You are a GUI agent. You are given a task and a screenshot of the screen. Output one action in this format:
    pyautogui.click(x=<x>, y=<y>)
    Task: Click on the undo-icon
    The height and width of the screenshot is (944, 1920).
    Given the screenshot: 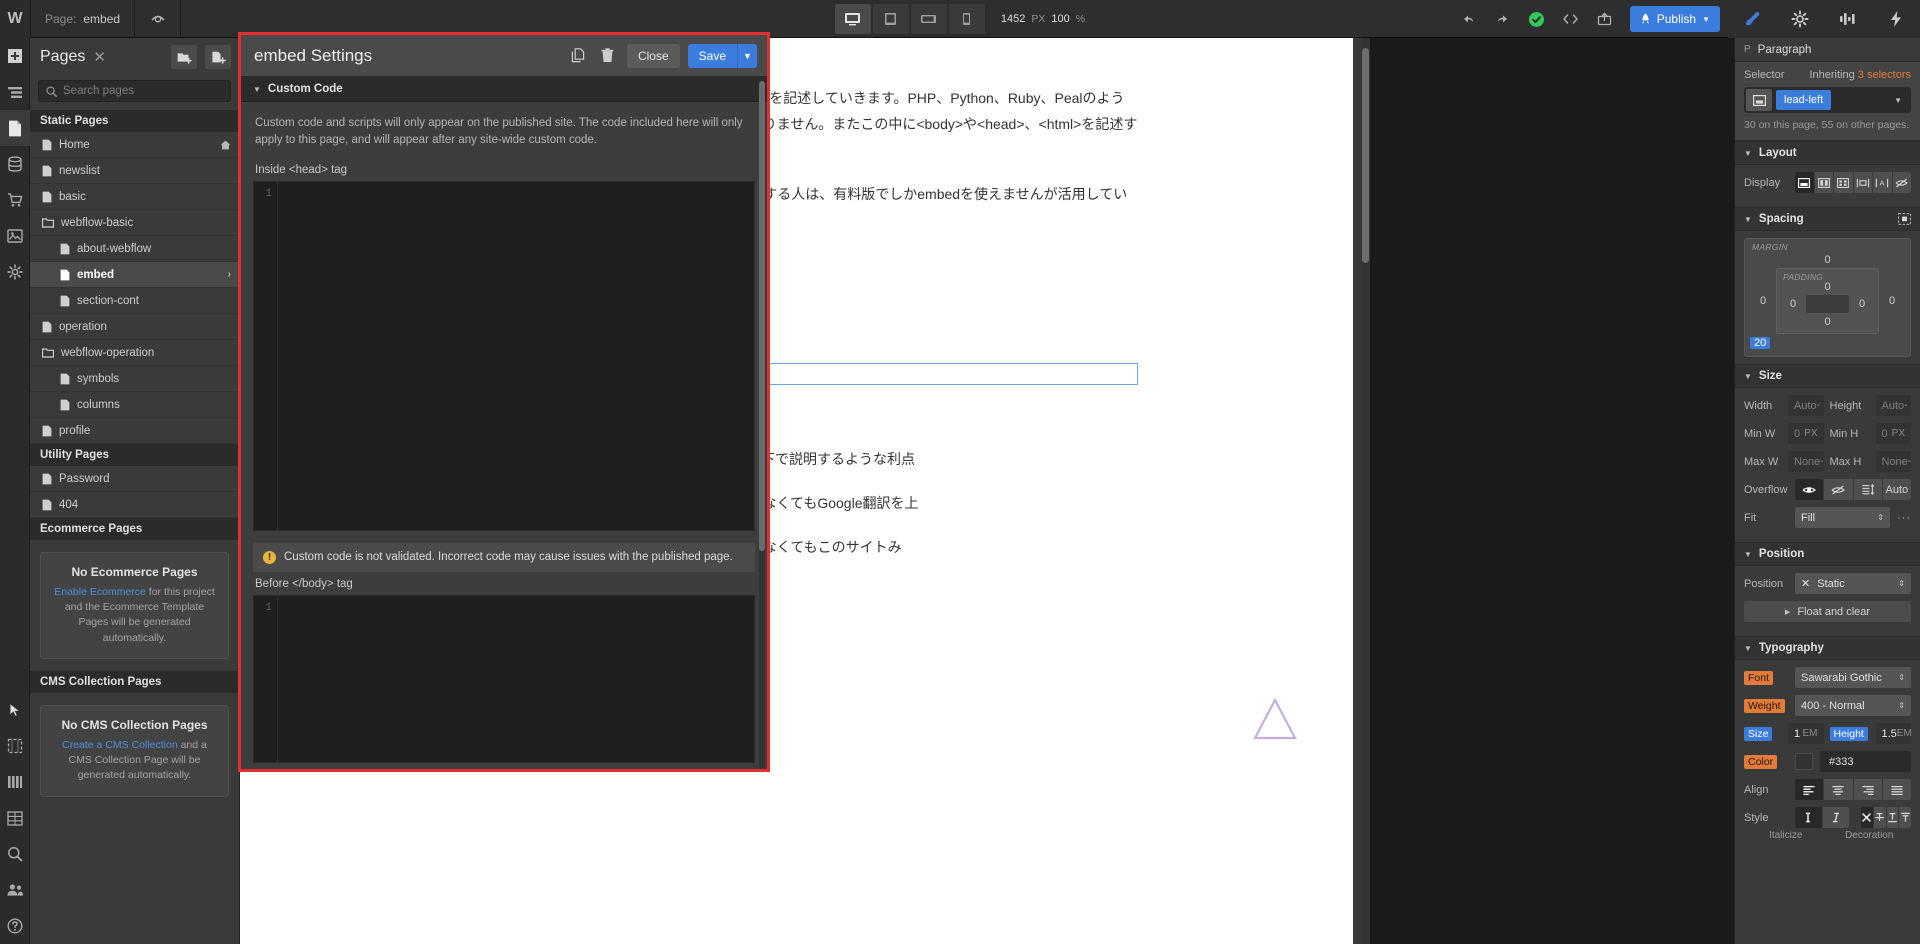 What is the action you would take?
    pyautogui.click(x=1469, y=19)
    